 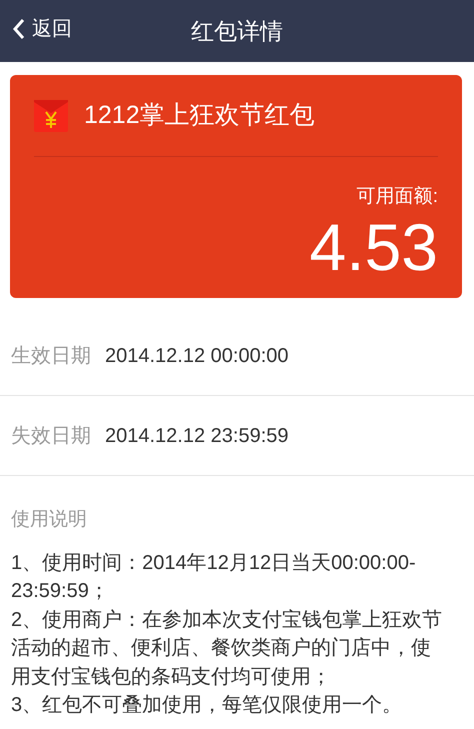 I want to click on instruction-text: 3、红包不可叠加使用，每笔仅限使用一个。, so click(x=207, y=705).